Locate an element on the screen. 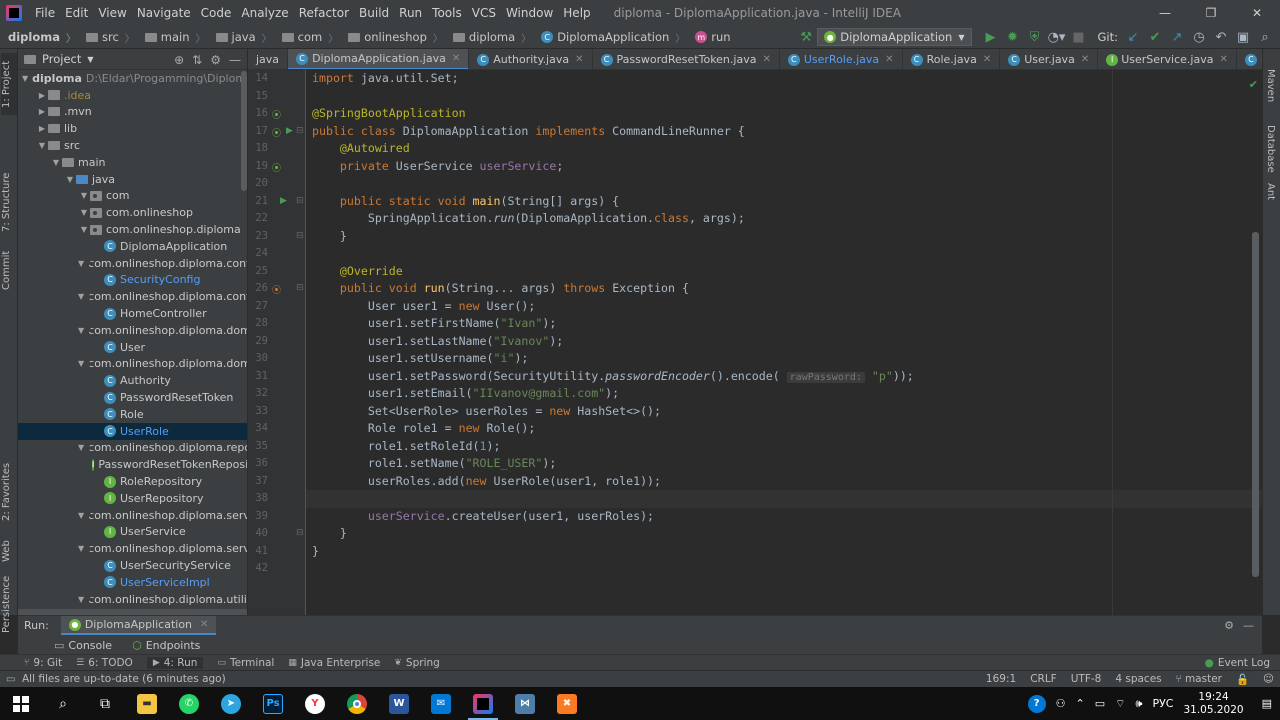  run-gutter-icon: ▶ is located at coordinates (283, 201).